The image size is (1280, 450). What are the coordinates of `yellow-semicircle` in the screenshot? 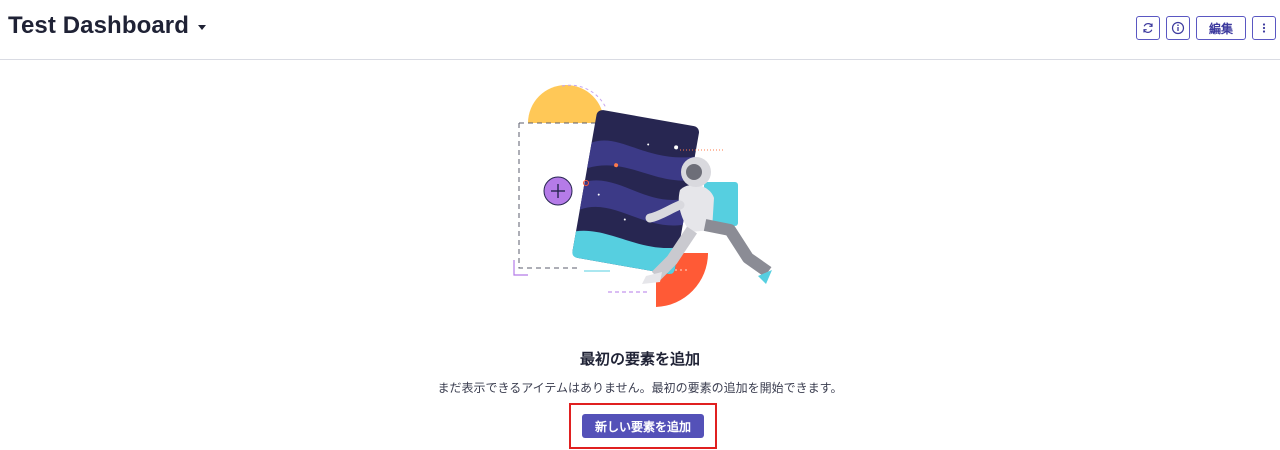 It's located at (566, 104).